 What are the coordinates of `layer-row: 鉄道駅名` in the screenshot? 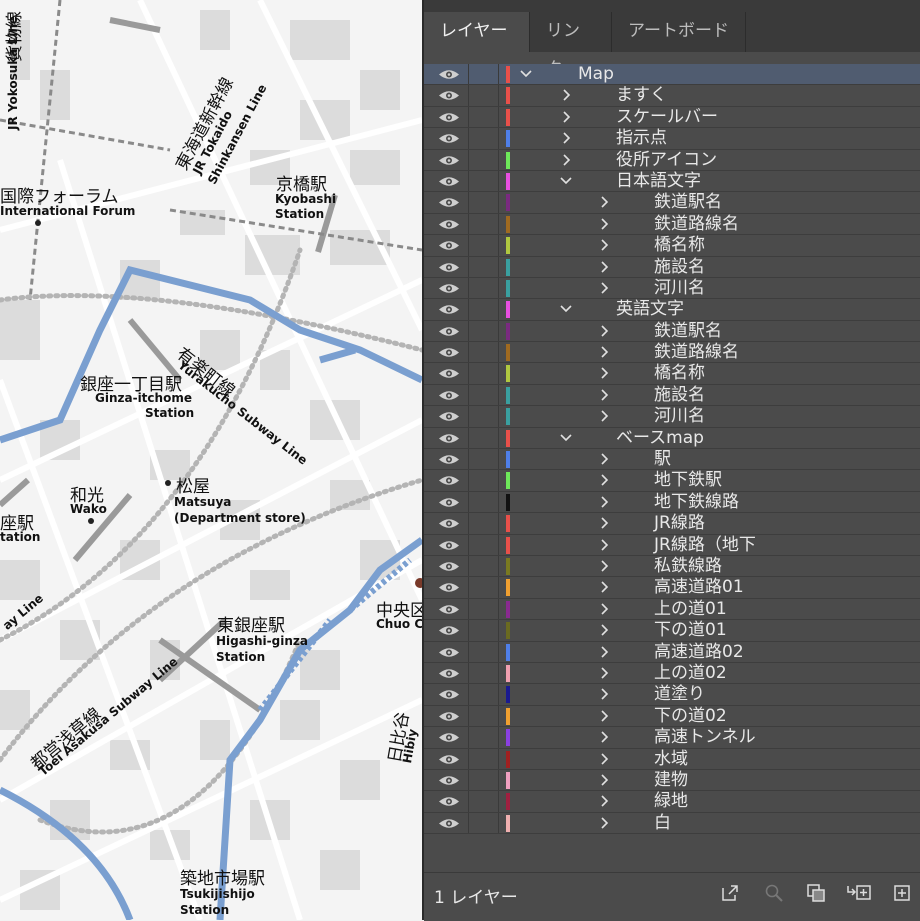 It's located at (672, 331).